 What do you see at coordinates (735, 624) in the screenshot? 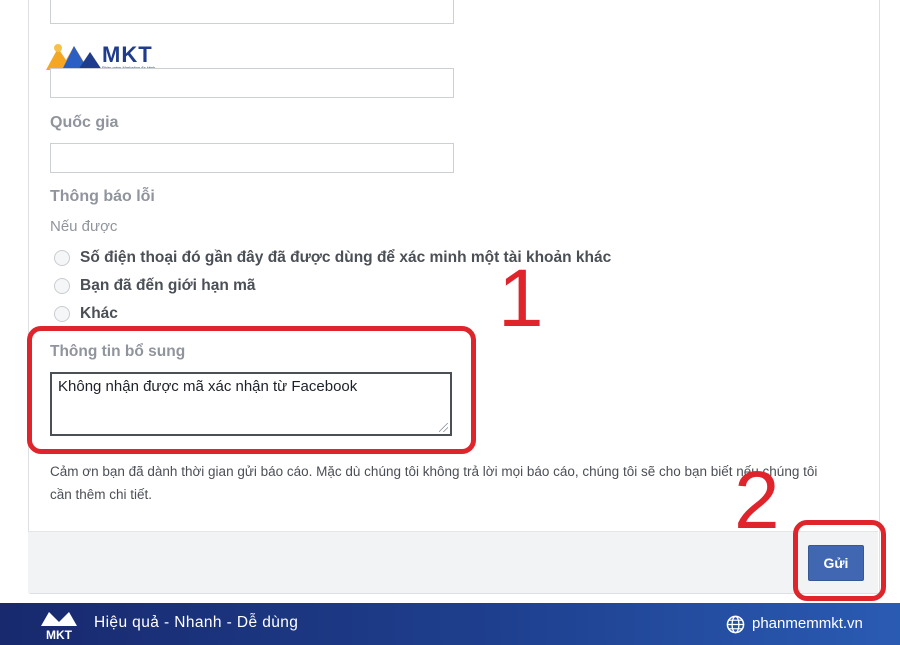
I see `globe-icon` at bounding box center [735, 624].